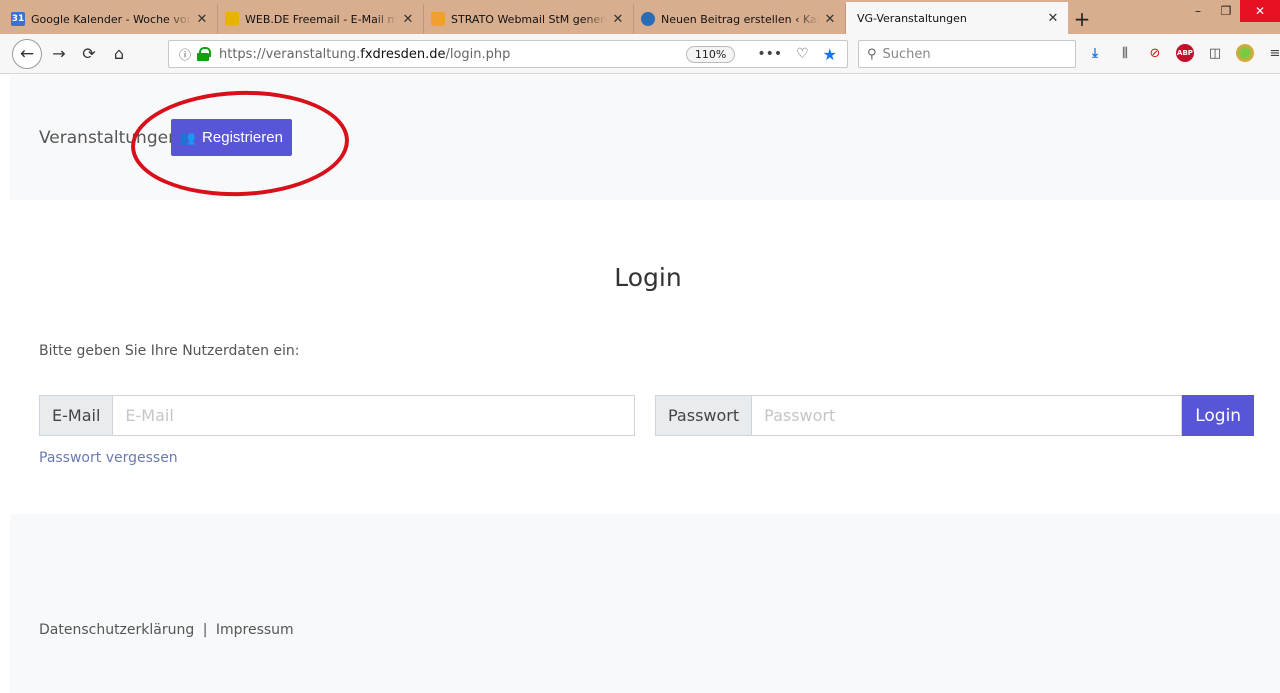 Image resolution: width=1280 pixels, height=693 pixels. What do you see at coordinates (912, 18) in the screenshot?
I see `tab-title: VG-Veranstaltungen` at bounding box center [912, 18].